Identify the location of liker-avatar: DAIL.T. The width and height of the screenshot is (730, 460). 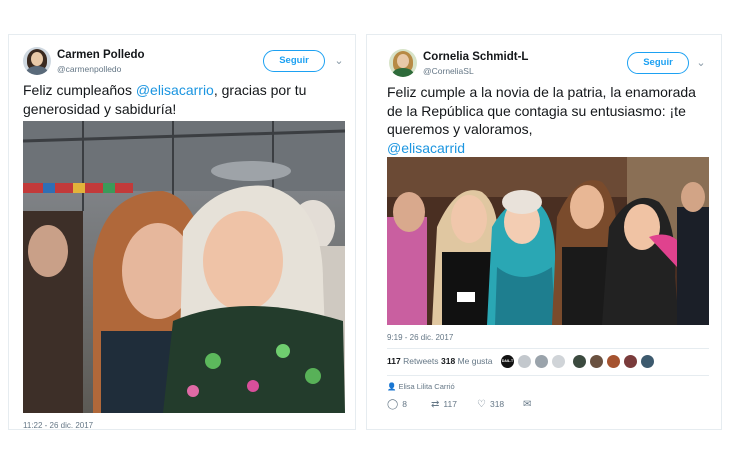
(507, 361).